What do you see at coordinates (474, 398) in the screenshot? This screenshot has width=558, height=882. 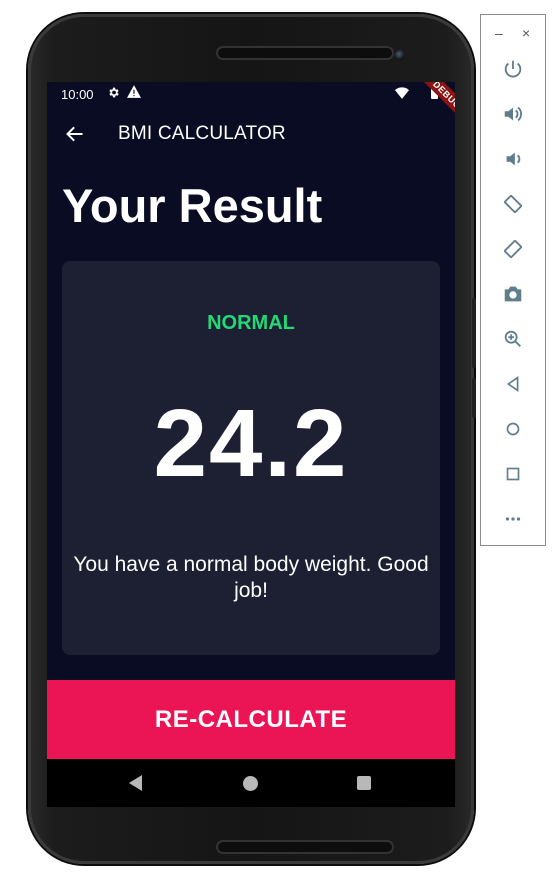 I see `side-volume-button` at bounding box center [474, 398].